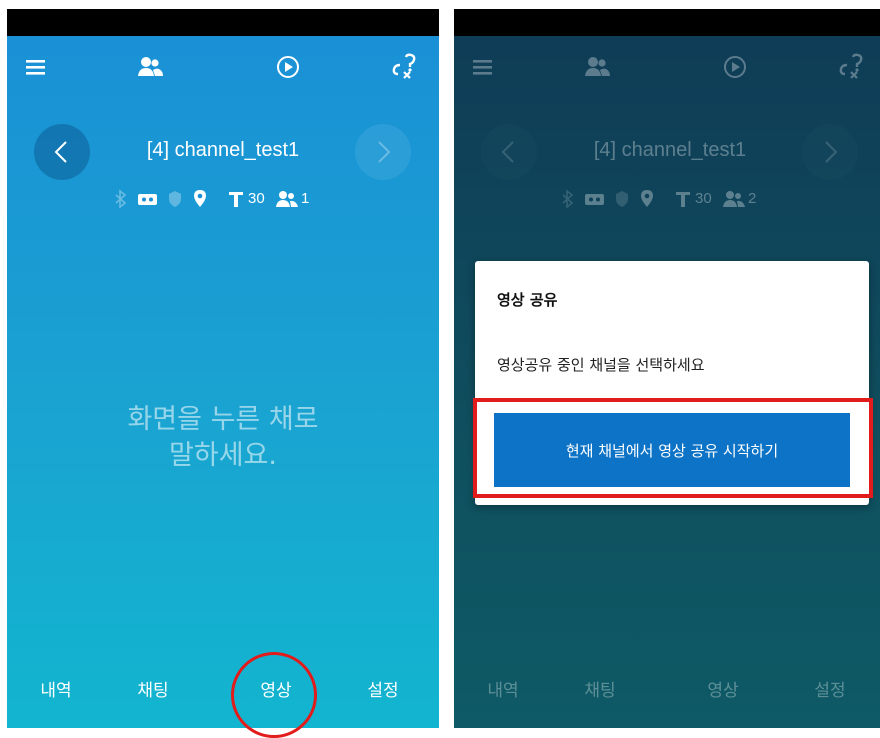 The image size is (880, 738). I want to click on user-count: 1, so click(305, 198).